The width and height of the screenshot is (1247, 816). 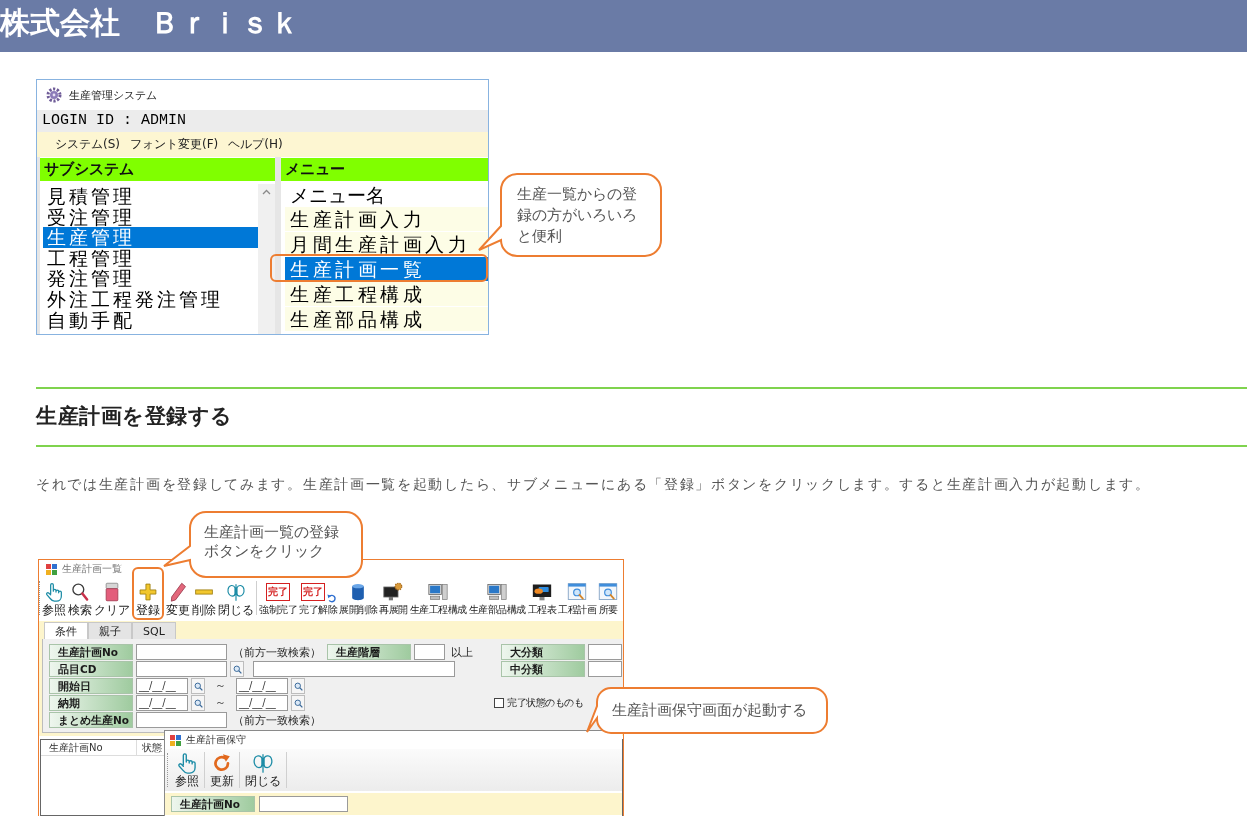 What do you see at coordinates (91, 669) in the screenshot?
I see `field-label: 品目CD` at bounding box center [91, 669].